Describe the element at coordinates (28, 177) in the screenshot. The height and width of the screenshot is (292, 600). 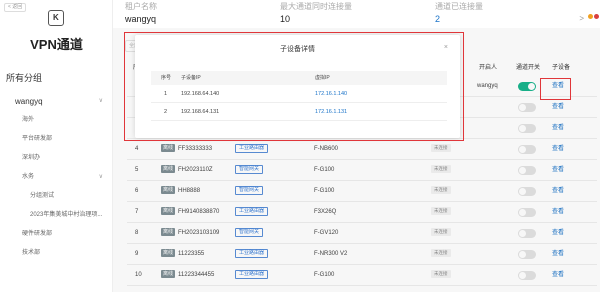
I see `group-item-label: 水务` at that location.